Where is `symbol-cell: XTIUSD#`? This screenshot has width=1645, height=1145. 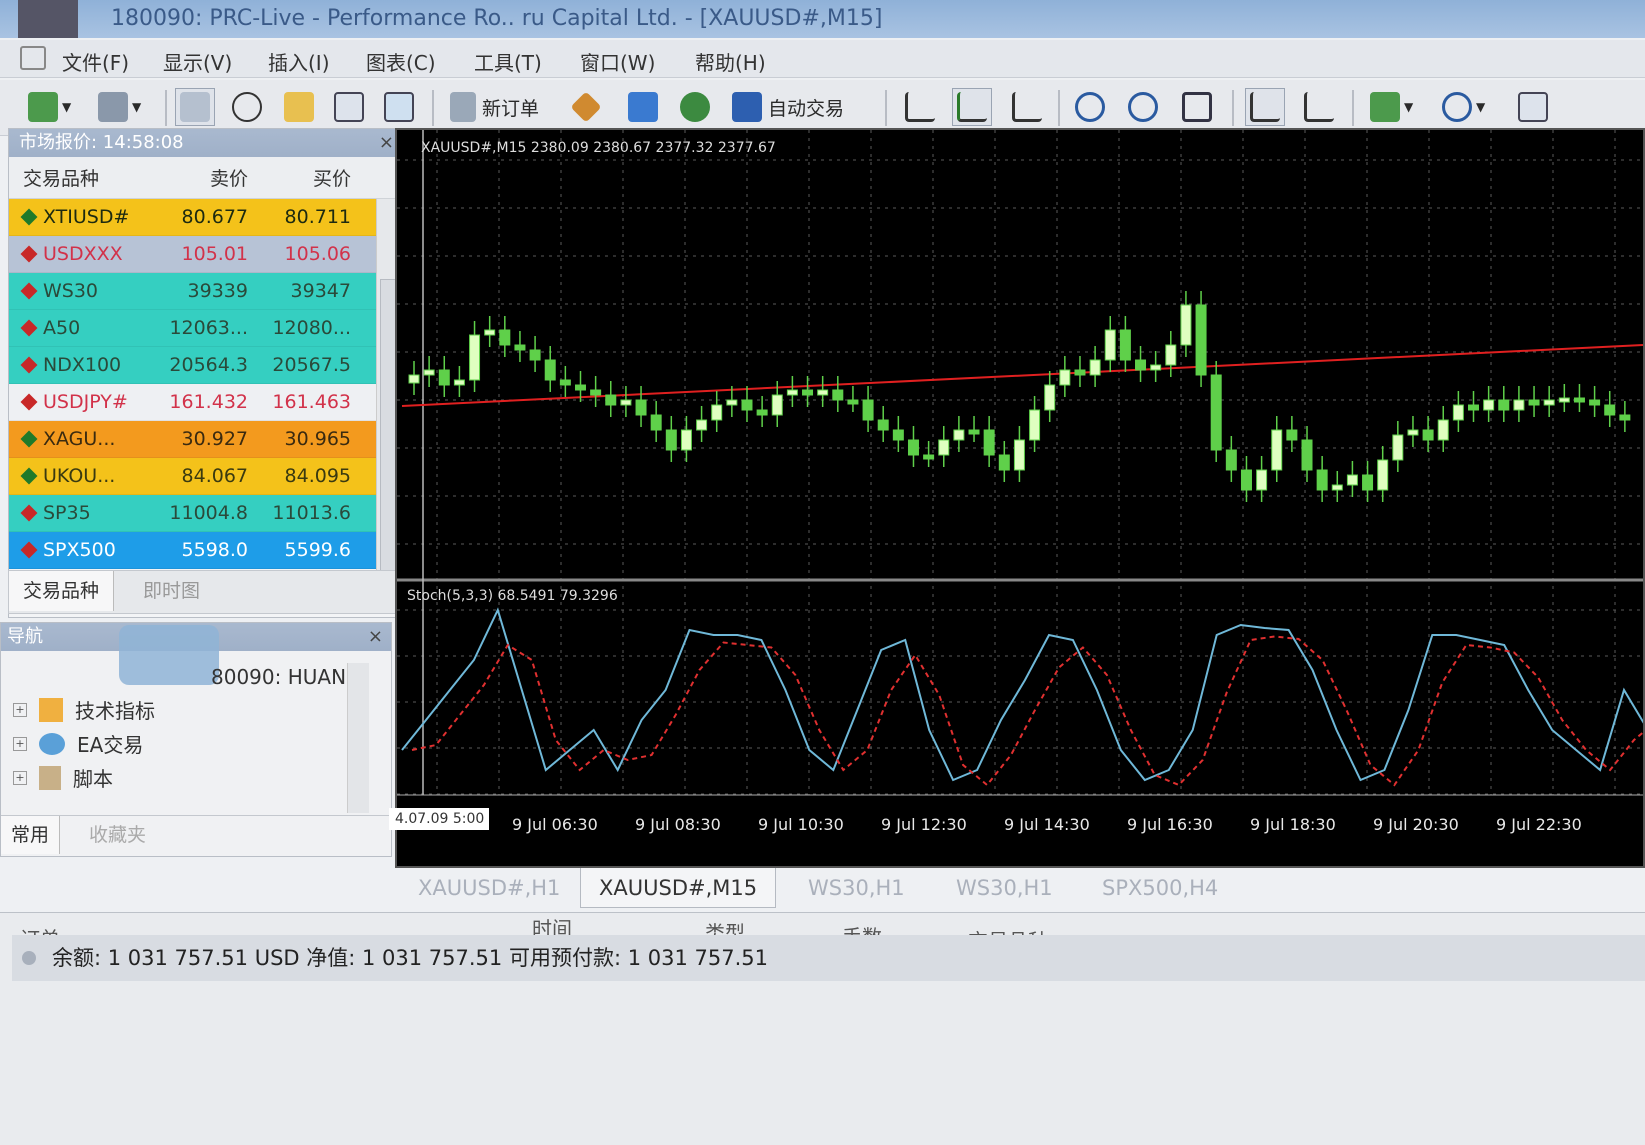
symbol-cell: XTIUSD# is located at coordinates (84, 217).